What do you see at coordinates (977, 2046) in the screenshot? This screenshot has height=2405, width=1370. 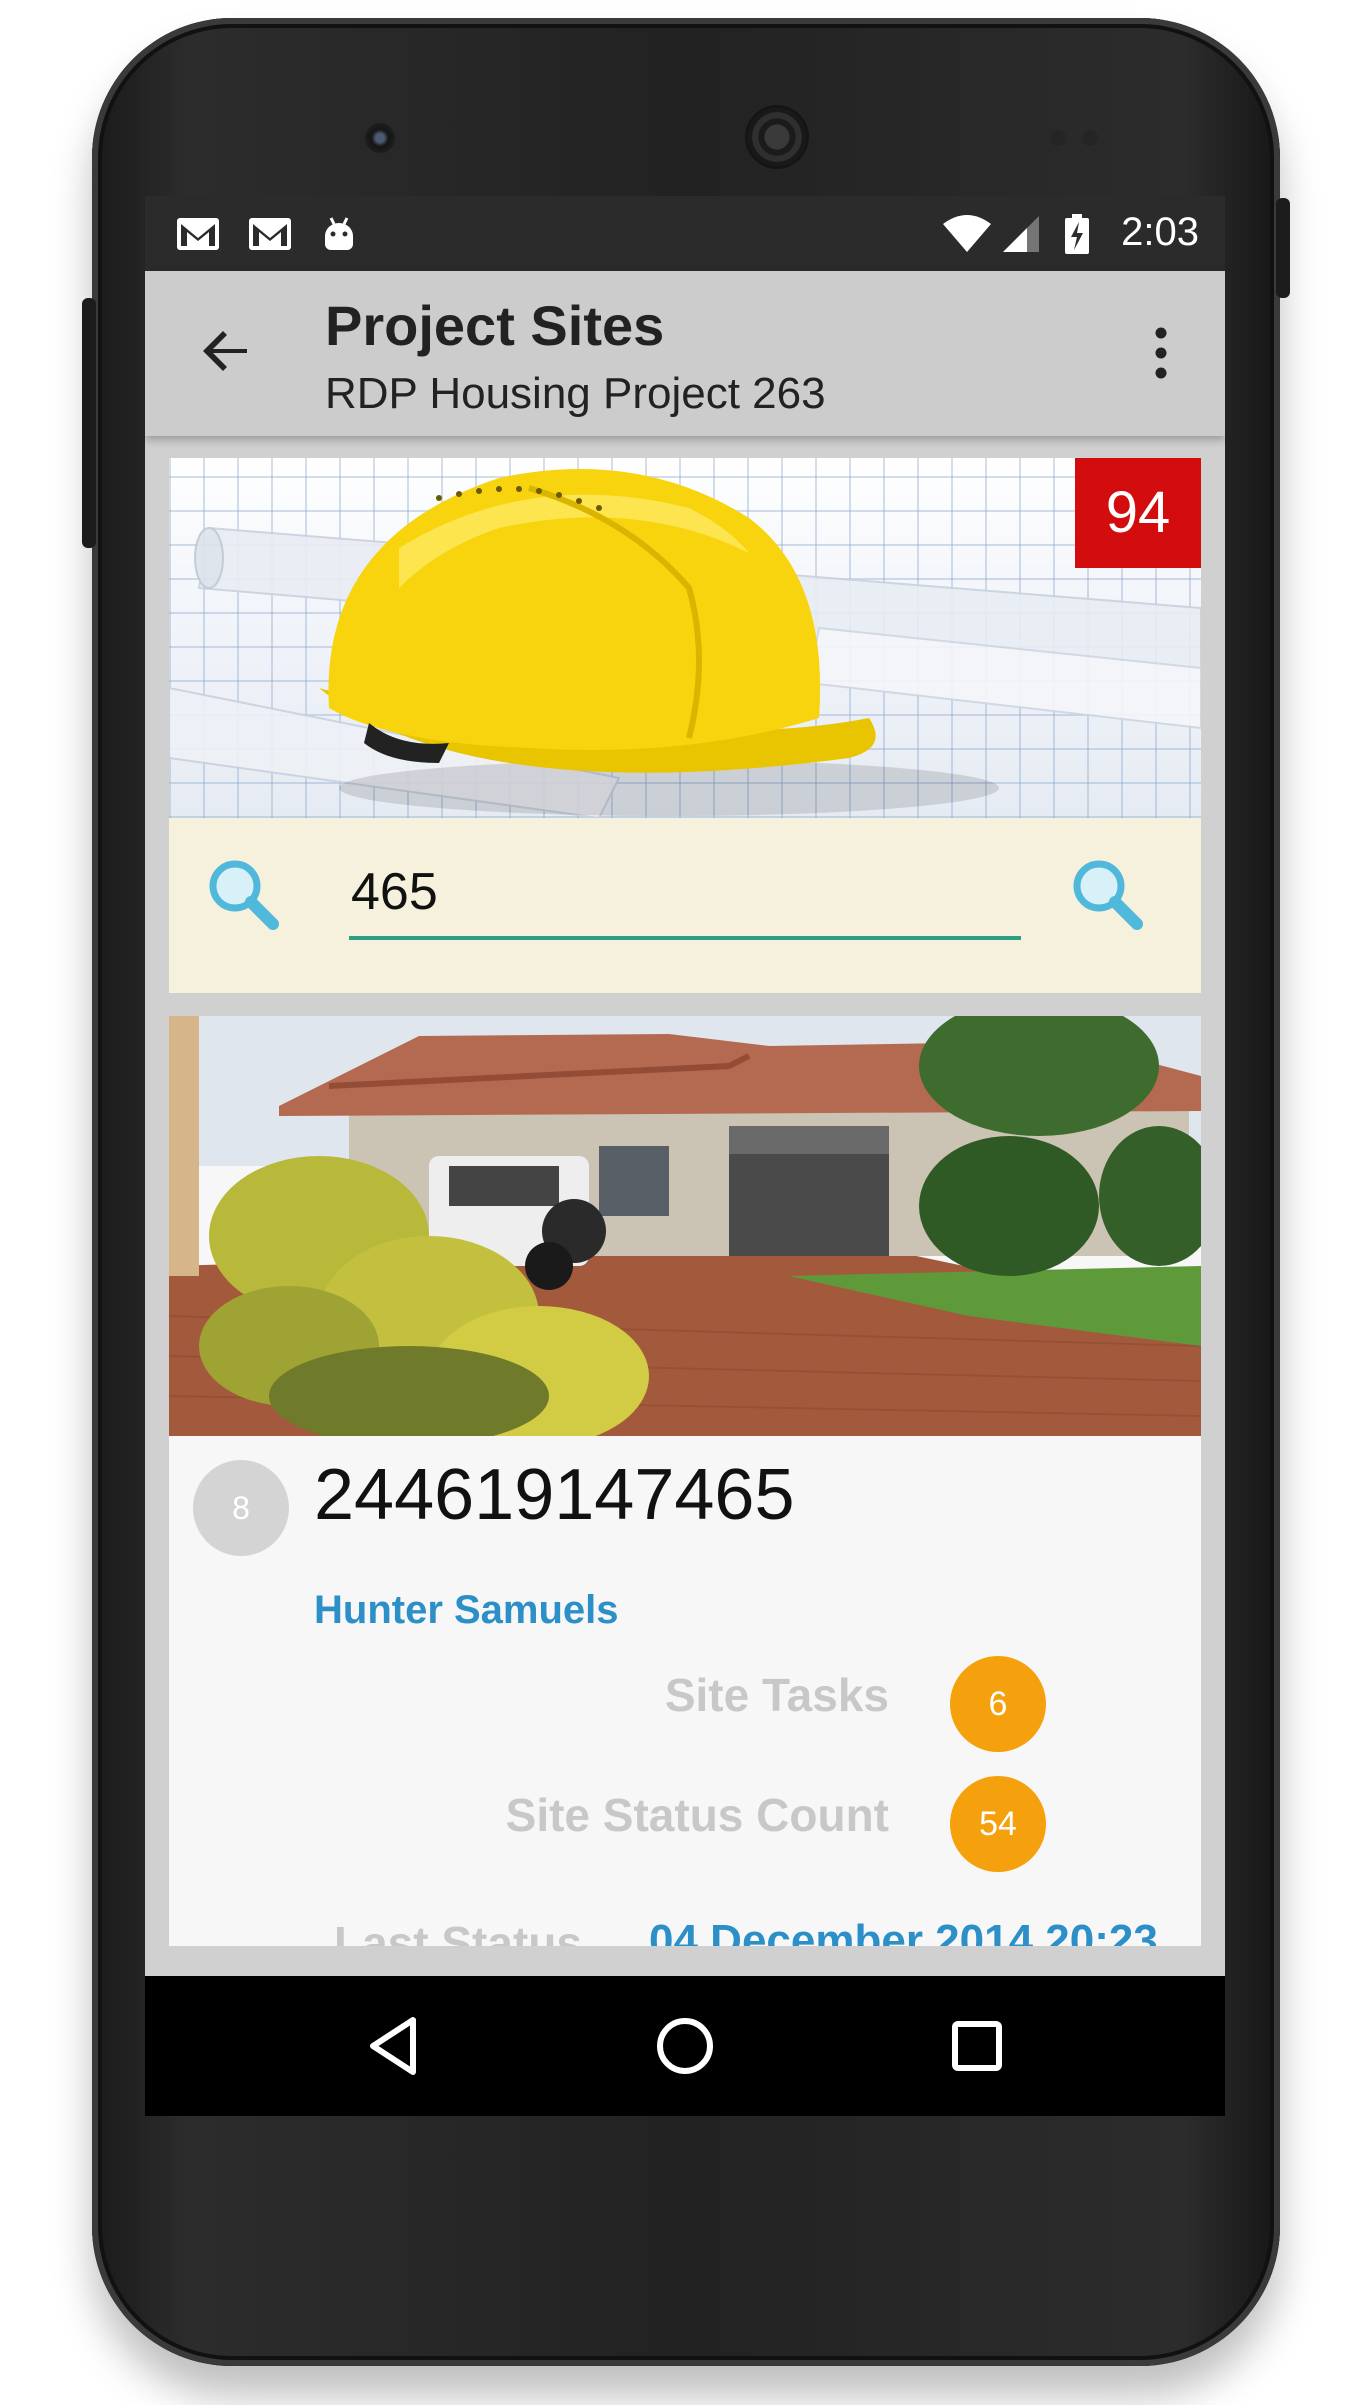 I see `recents-square-icon` at bounding box center [977, 2046].